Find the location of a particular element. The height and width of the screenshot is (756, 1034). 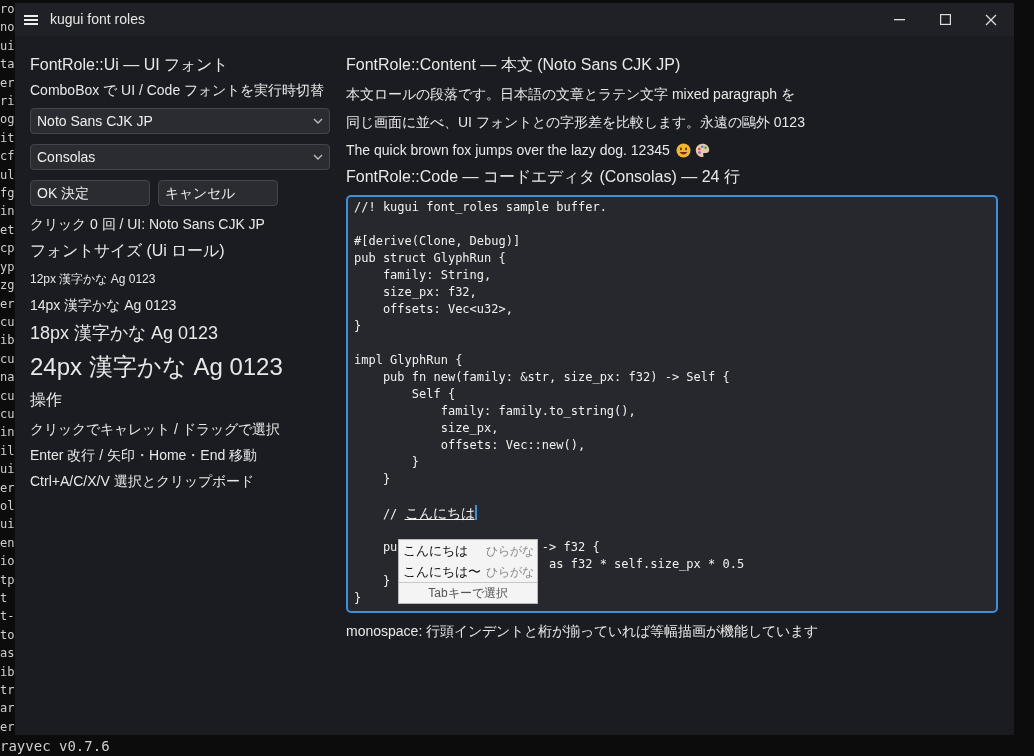

terminal-text: io is located at coordinates (7, 562).